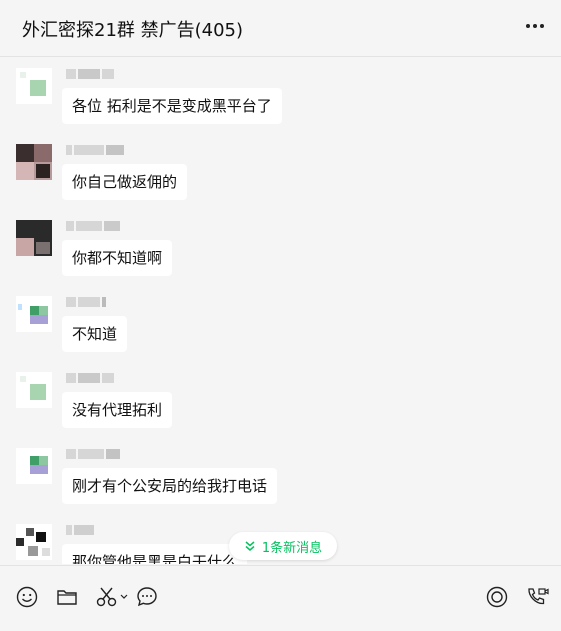 The image size is (561, 631). What do you see at coordinates (280, 173) in the screenshot?
I see `message-item: 你自己做返佣的` at bounding box center [280, 173].